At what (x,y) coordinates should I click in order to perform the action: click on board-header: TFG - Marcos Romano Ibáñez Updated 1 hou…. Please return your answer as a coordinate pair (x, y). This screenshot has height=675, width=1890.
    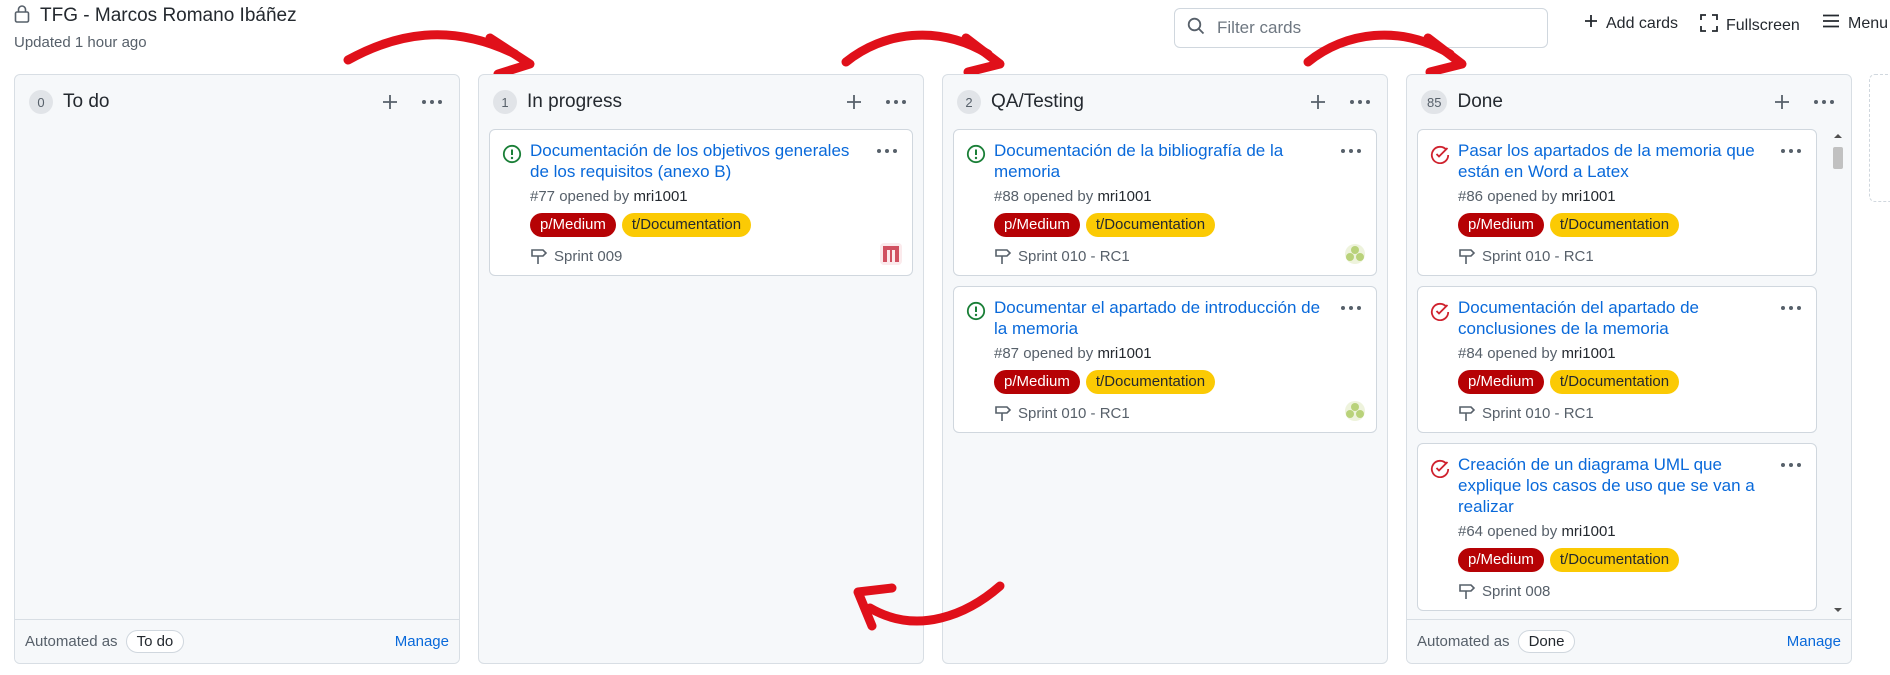
    Looking at the image, I should click on (945, 35).